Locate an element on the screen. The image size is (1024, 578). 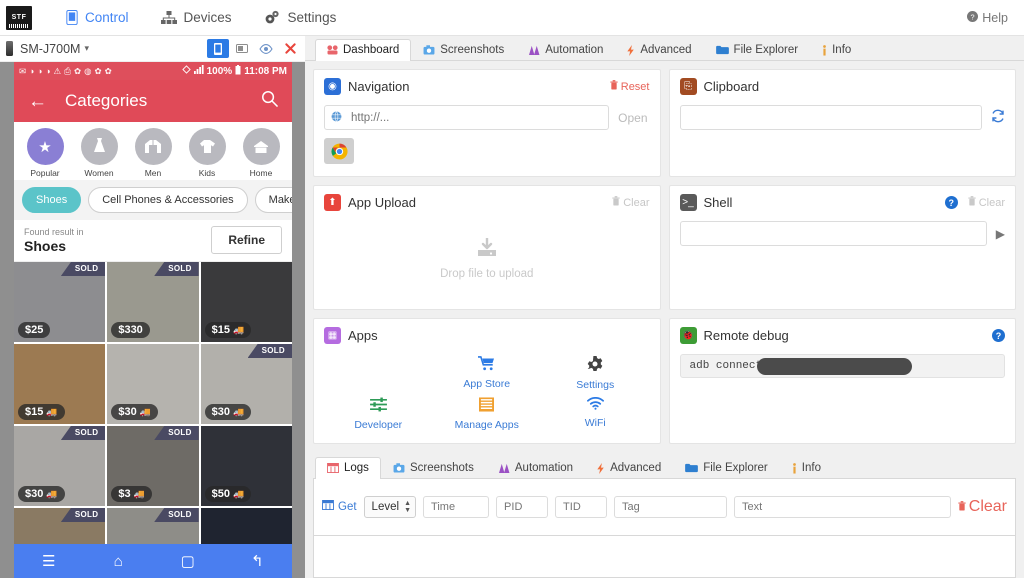
category-item: Men is located at coordinates (153, 153).